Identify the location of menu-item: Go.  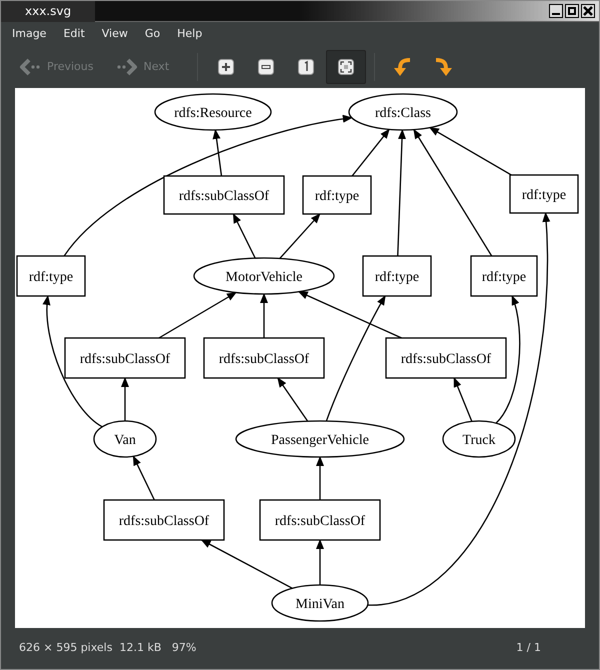
(153, 34).